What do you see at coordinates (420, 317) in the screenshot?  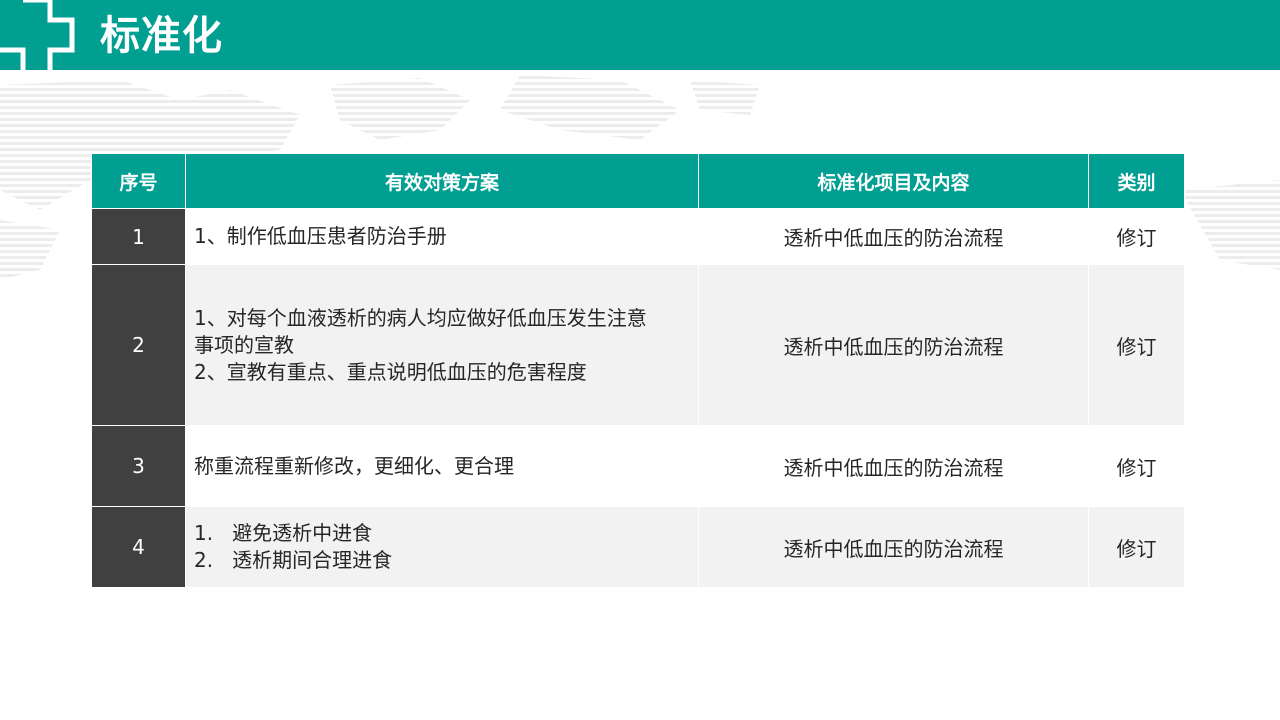 I see `measure-line: 1、对每个血液透析的病人均应做好低血压发生注意` at bounding box center [420, 317].